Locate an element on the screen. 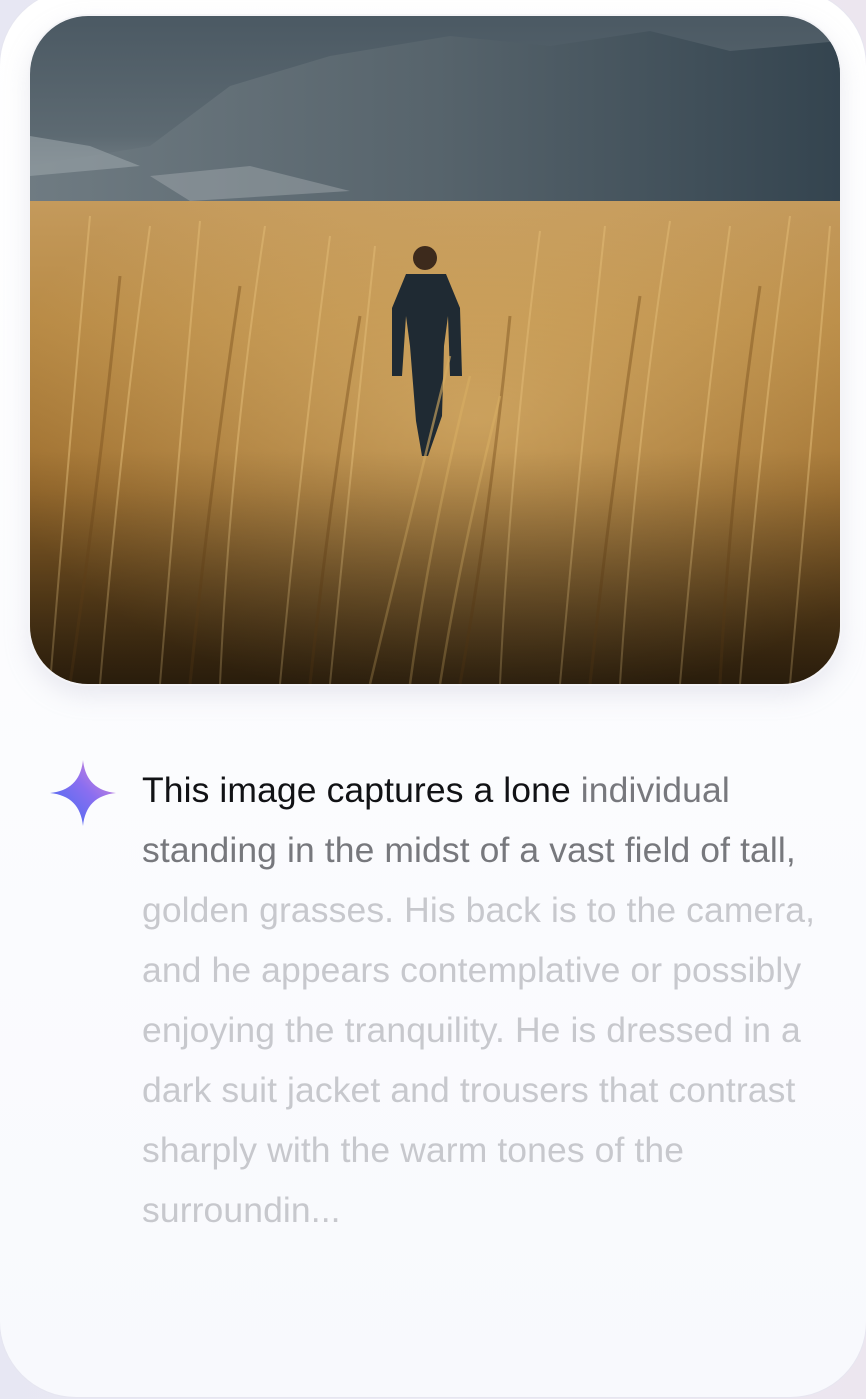 The image size is (866, 1399). caption-strong-text: This image captures a lone is located at coordinates (361, 790).